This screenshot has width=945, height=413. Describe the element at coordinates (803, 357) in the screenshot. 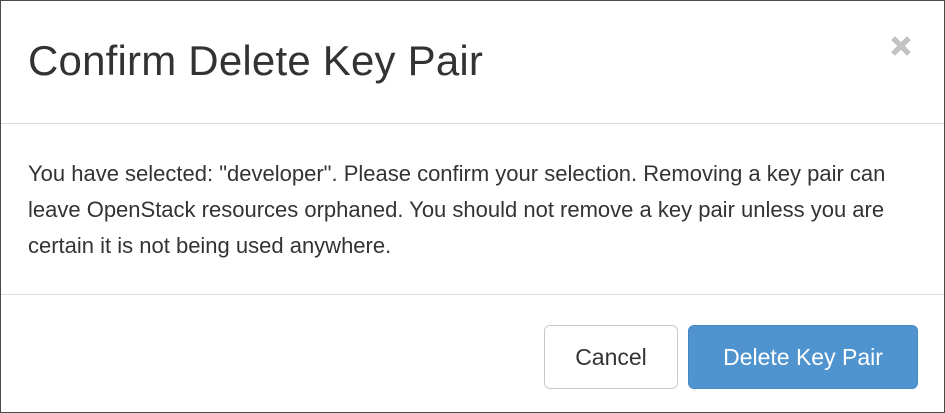

I see `delete-key-pair-button: Delete Key Pair` at that location.